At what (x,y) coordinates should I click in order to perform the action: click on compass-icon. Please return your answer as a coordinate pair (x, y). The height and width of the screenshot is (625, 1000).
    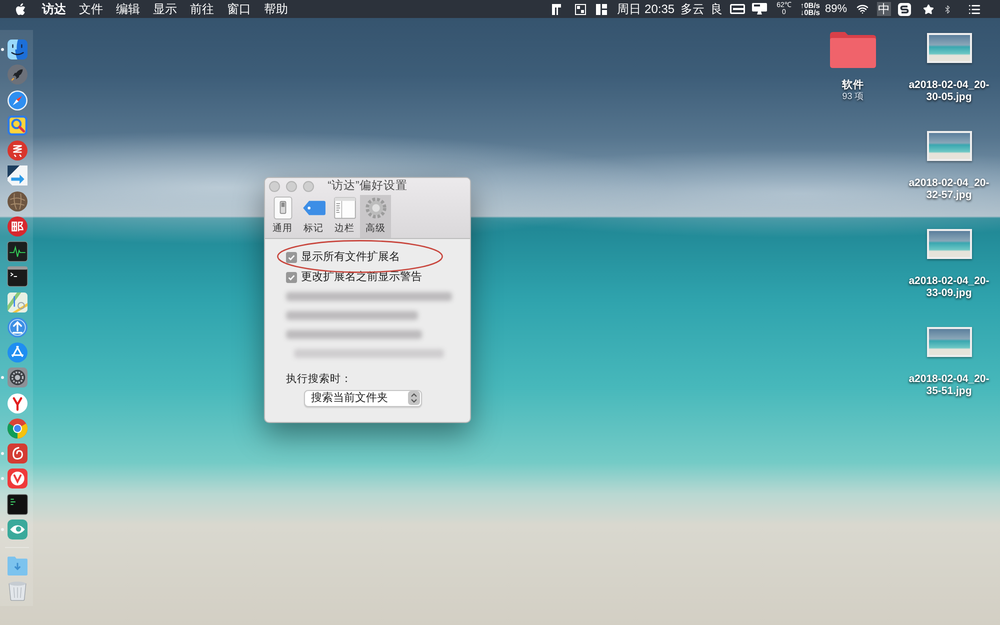
    Looking at the image, I should click on (17, 100).